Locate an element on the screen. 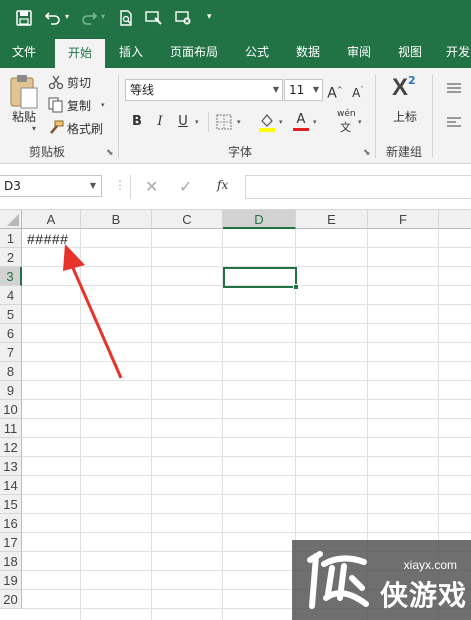  borders-dropdown-icon: ▾ is located at coordinates (239, 122).